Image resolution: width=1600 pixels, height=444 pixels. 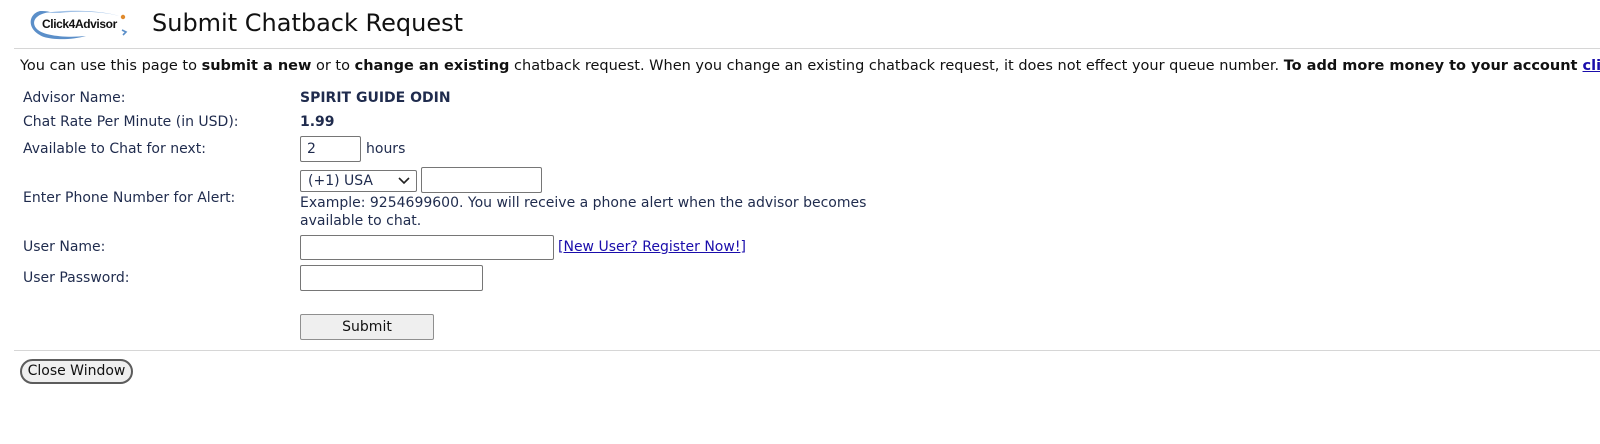 I want to click on country-code-selected: (+1) USA, so click(x=340, y=181).